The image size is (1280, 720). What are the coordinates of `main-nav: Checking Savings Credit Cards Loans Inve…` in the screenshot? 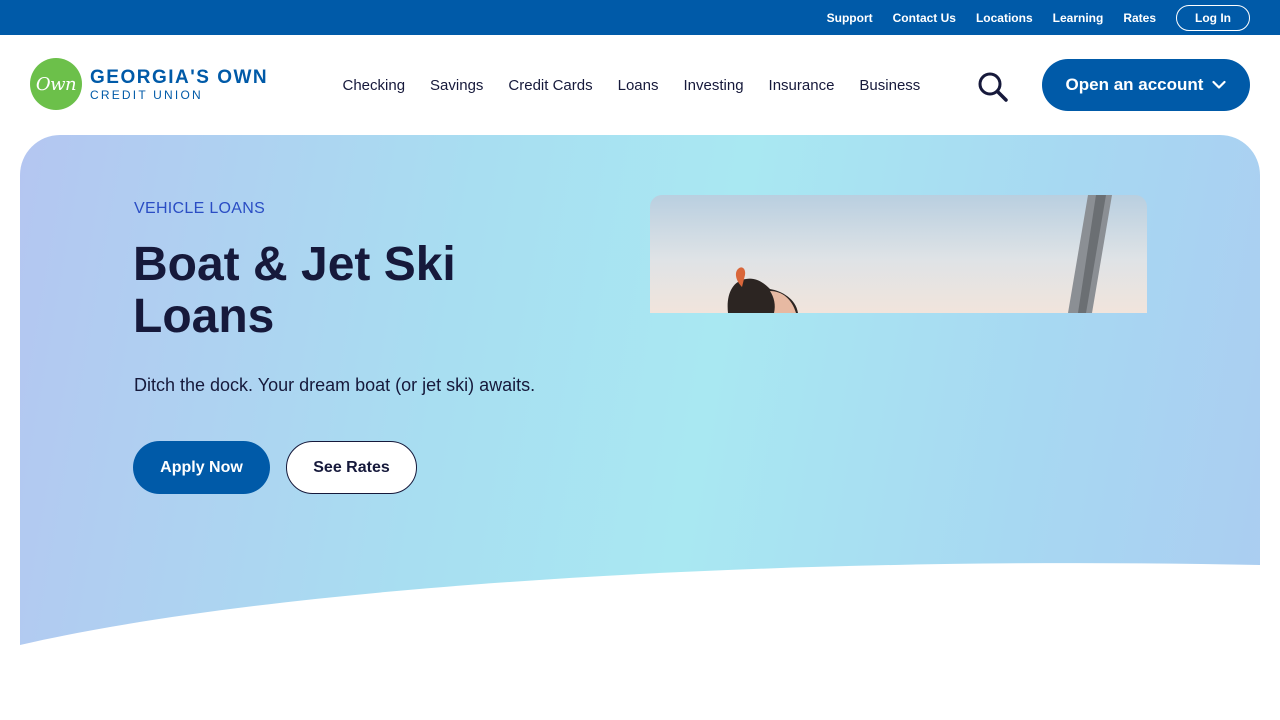 It's located at (631, 85).